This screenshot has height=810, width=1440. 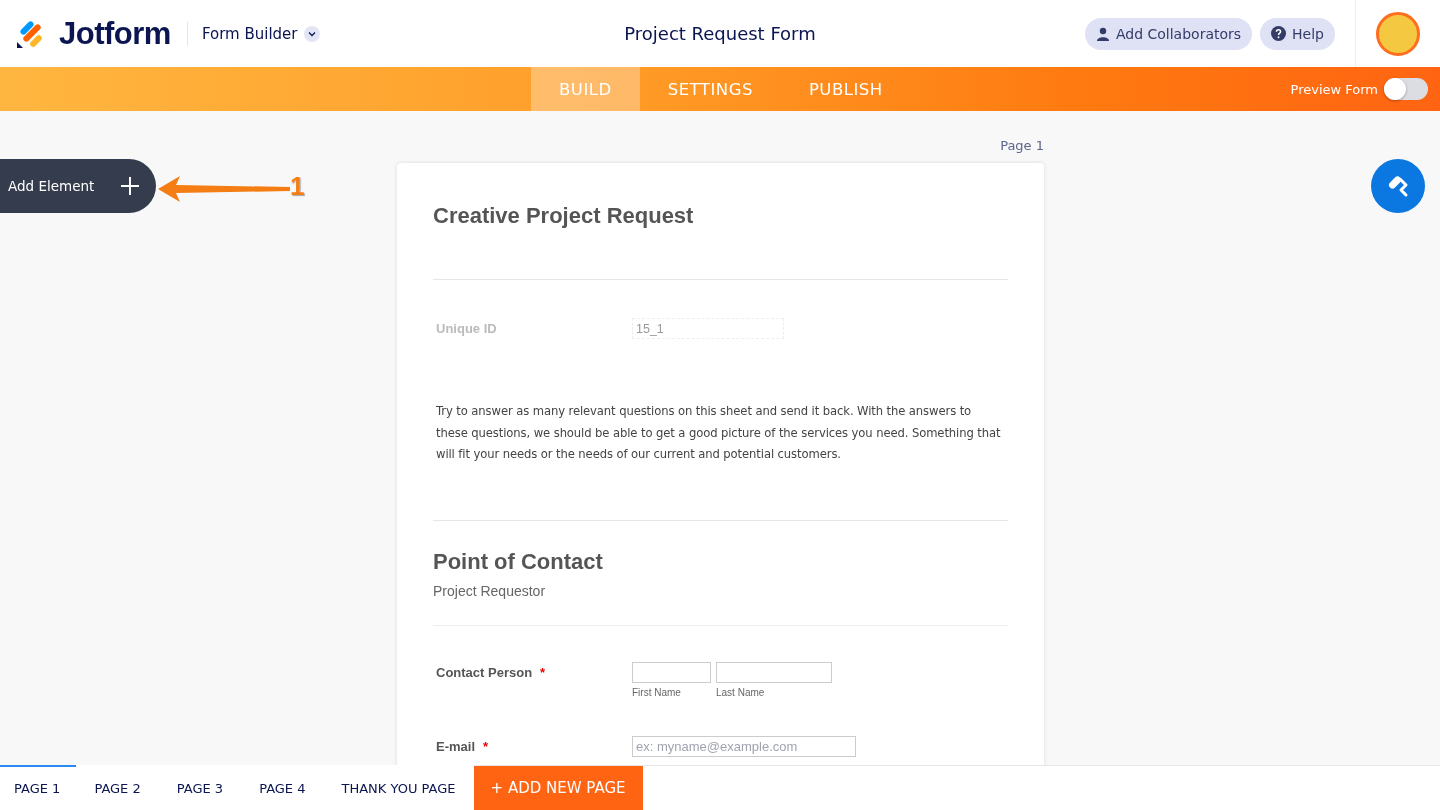 I want to click on avatar, so click(x=1398, y=33).